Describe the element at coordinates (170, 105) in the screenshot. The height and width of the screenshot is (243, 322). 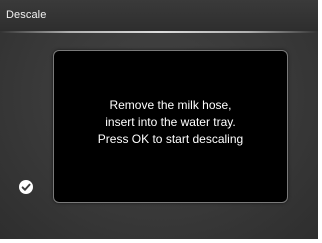
I see `instruction-line-1: Remove the milk hose,` at that location.